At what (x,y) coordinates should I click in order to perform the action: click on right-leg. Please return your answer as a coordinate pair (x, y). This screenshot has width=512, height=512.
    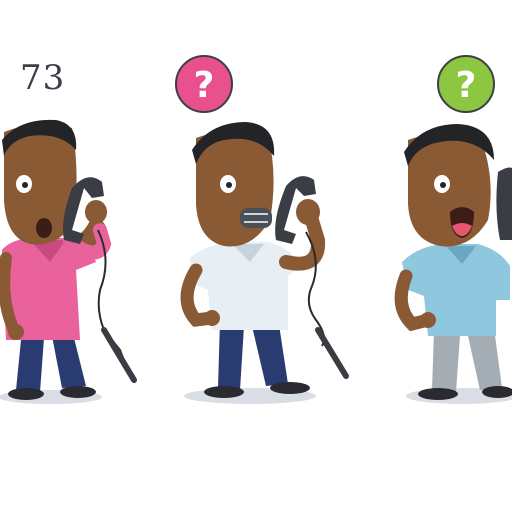
    Looking at the image, I should click on (485, 359).